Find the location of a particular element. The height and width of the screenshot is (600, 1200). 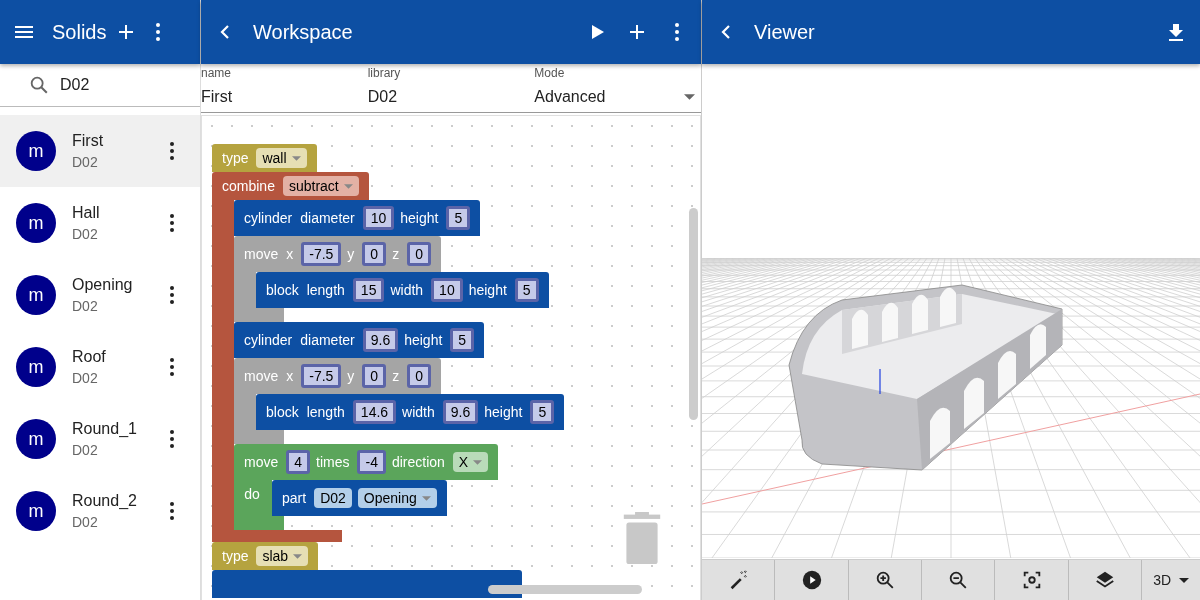

block-dropdown: wall is located at coordinates (281, 158).